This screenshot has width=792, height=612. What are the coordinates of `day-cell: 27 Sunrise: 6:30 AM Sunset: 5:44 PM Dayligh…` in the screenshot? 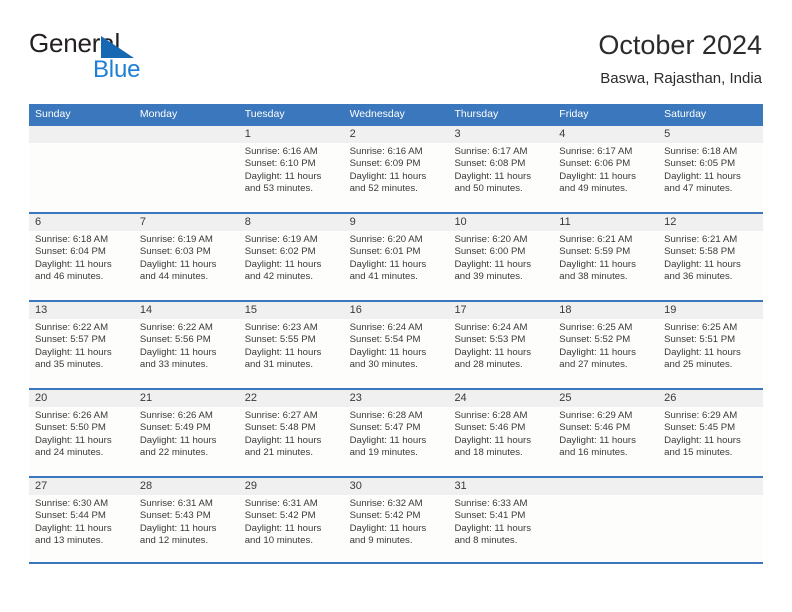 It's located at (81, 520).